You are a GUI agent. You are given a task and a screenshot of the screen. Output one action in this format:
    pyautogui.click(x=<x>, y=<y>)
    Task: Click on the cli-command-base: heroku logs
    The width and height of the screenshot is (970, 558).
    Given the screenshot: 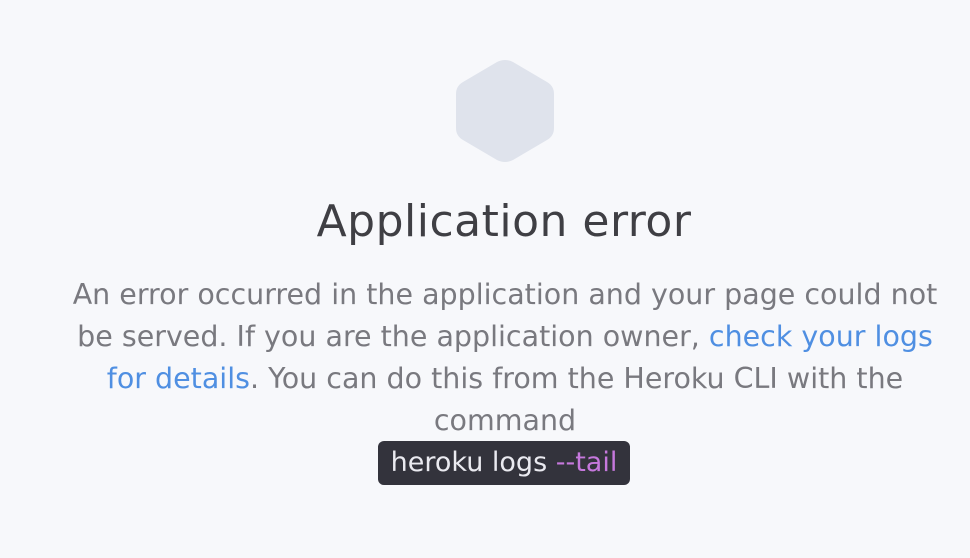 What is the action you would take?
    pyautogui.click(x=473, y=462)
    